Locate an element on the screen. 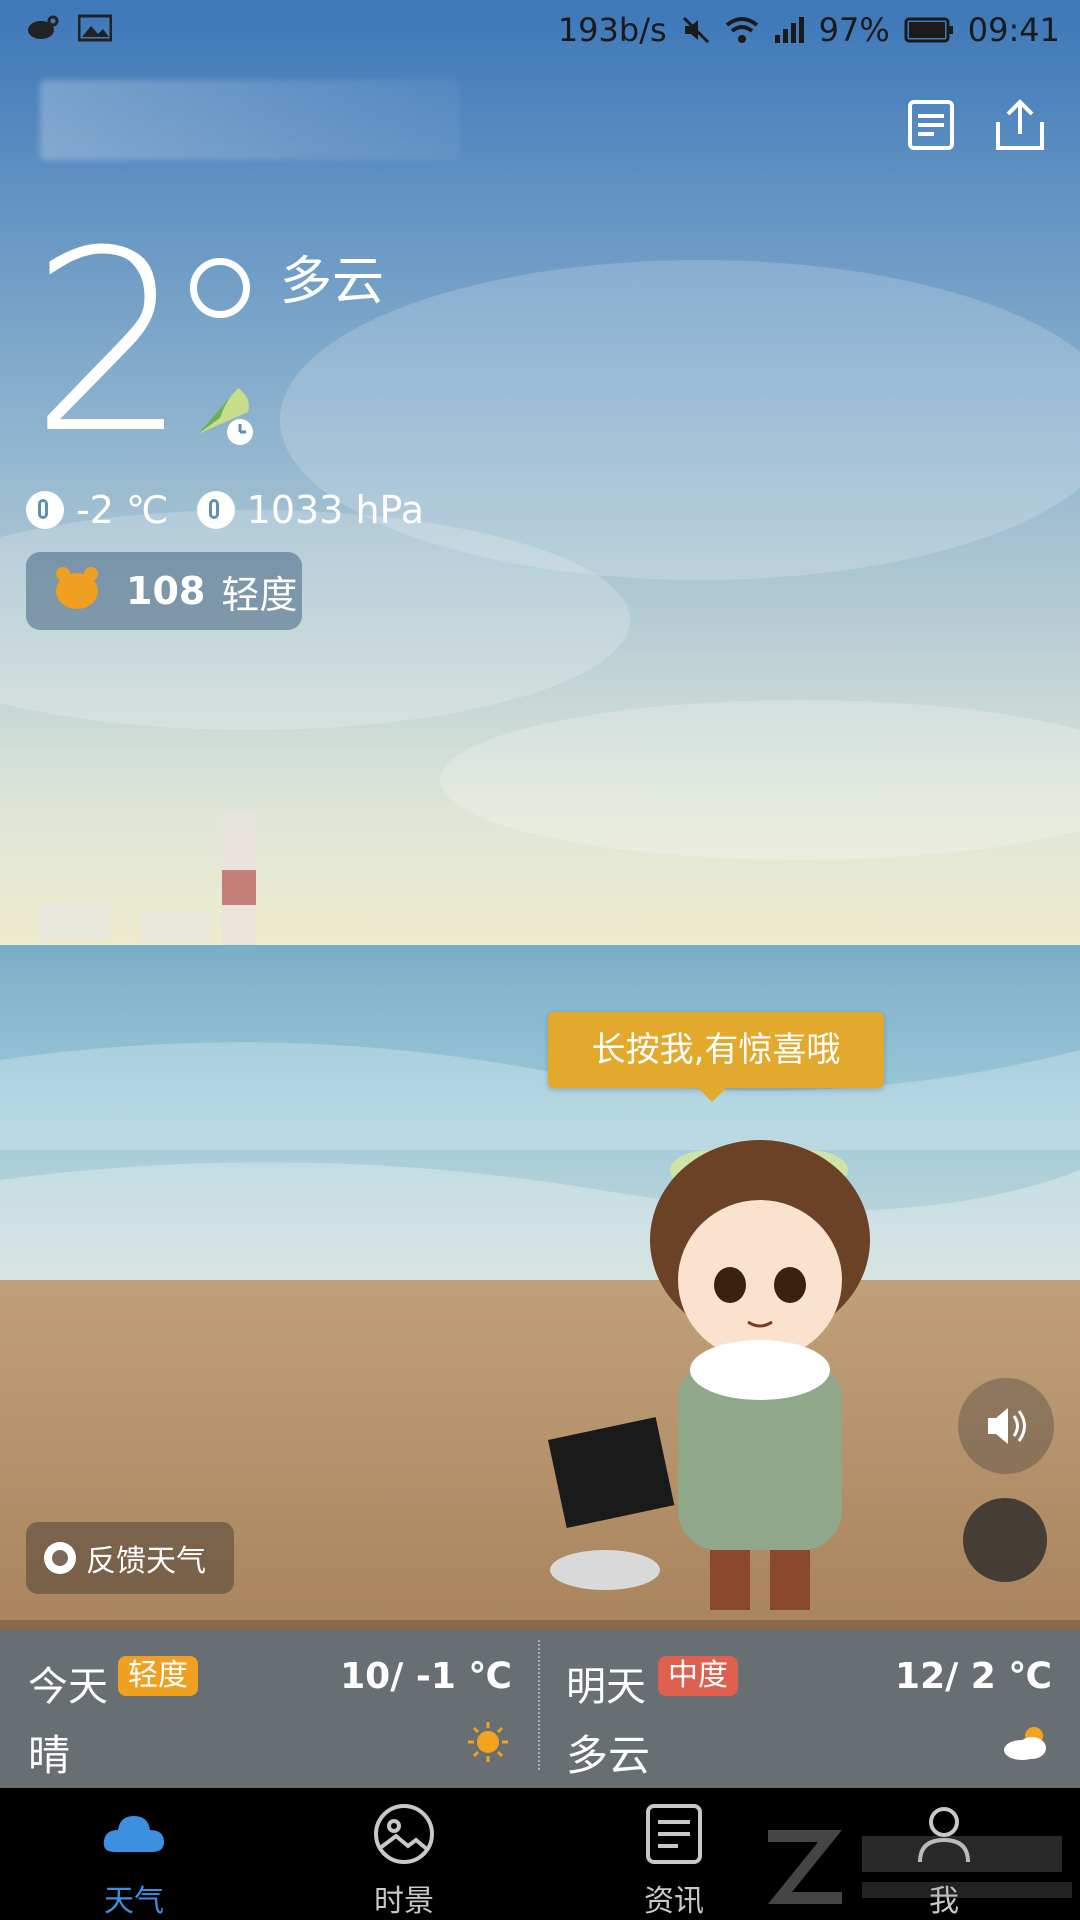 The image size is (1080, 1920). feels-like: -2 ℃ is located at coordinates (122, 510).